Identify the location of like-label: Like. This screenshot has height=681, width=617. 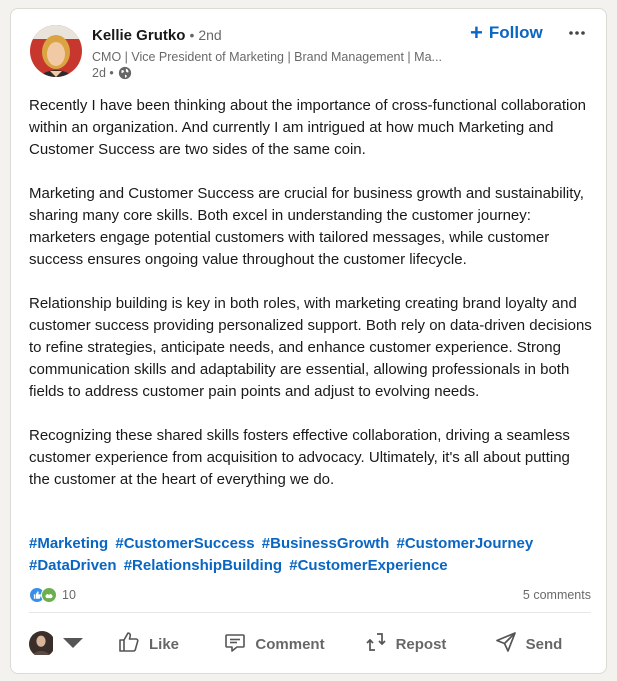
(163, 644).